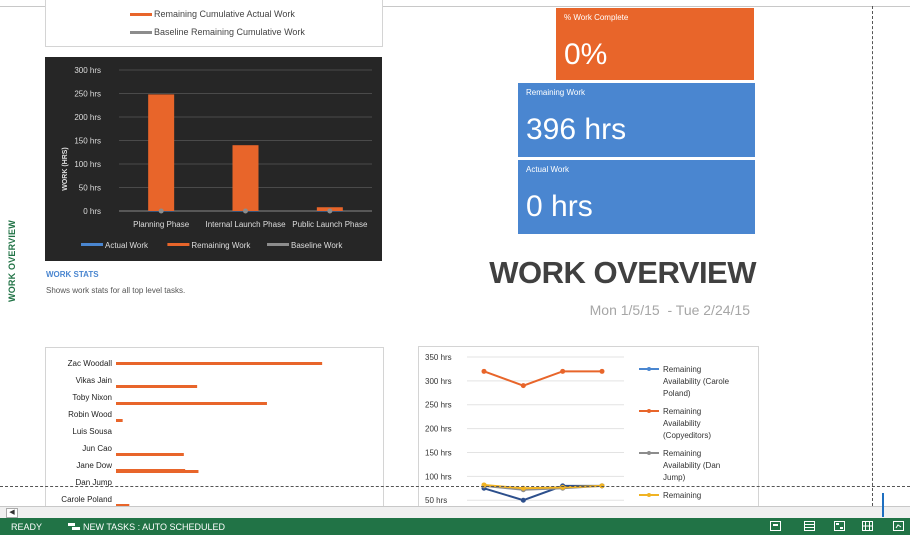  Describe the element at coordinates (609, 273) in the screenshot. I see `report-title: WORK OVERVIEW` at that location.